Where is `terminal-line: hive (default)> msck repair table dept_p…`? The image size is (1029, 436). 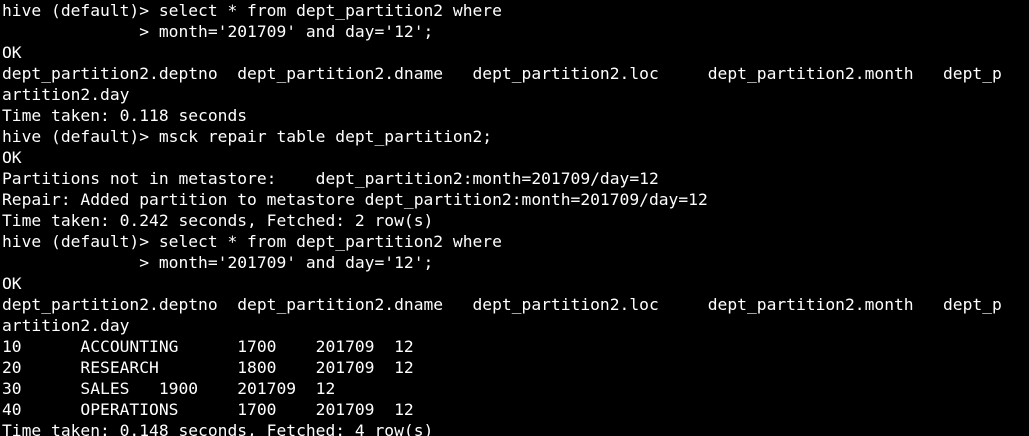 terminal-line: hive (default)> msck repair table dept_p… is located at coordinates (247, 136).